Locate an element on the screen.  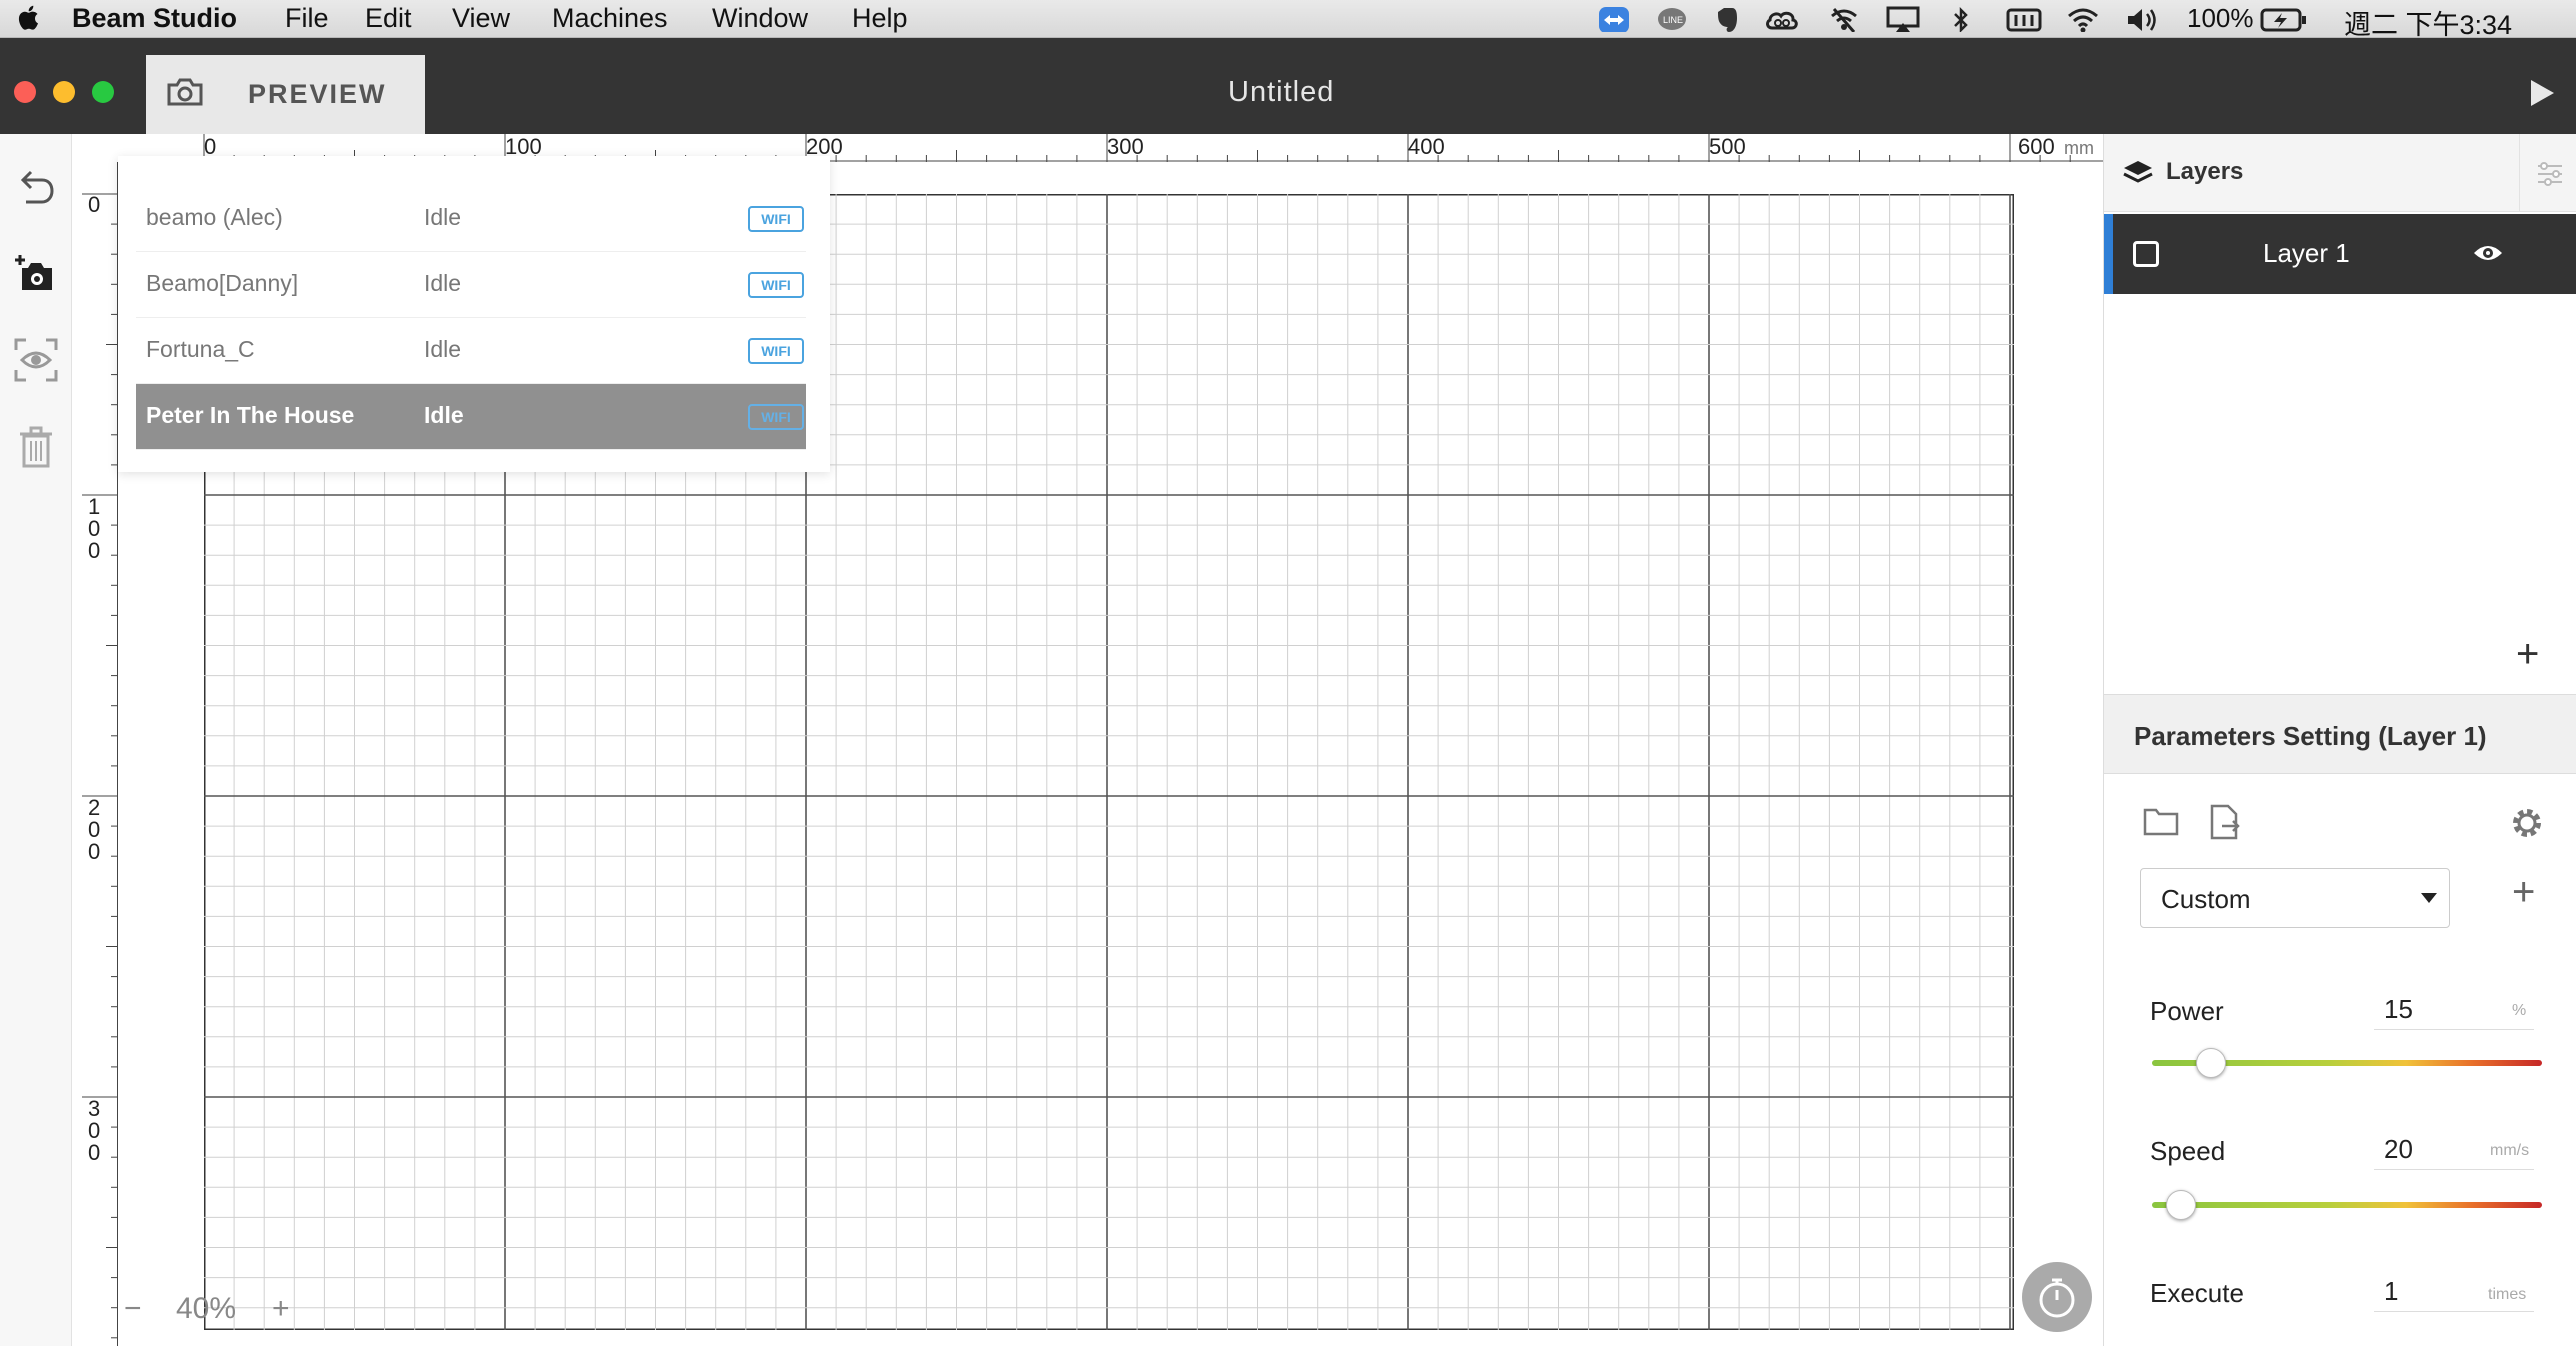
add-camera-icon is located at coordinates (36, 276).